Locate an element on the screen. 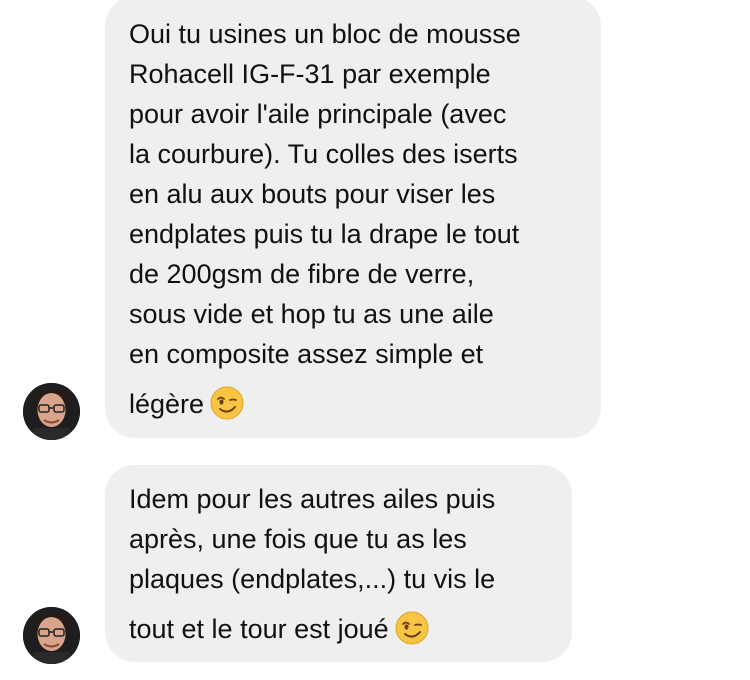 The image size is (750, 680). message-line: Idem pour les autres ailes puis is located at coordinates (312, 499).